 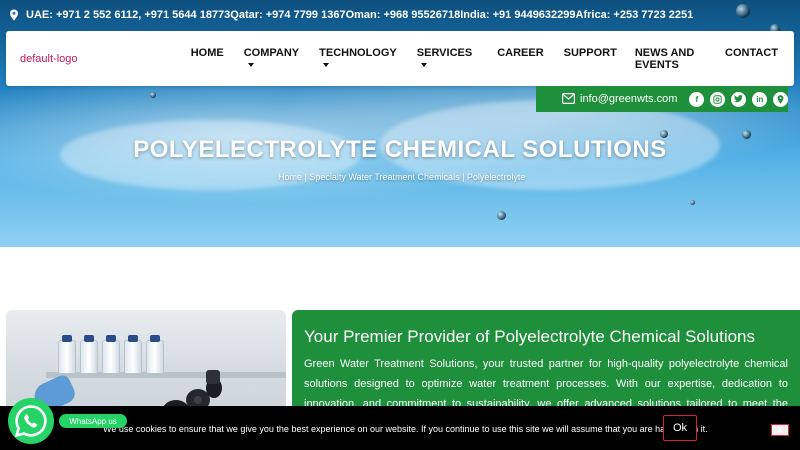 I want to click on linkedin-icon: in, so click(x=760, y=99).